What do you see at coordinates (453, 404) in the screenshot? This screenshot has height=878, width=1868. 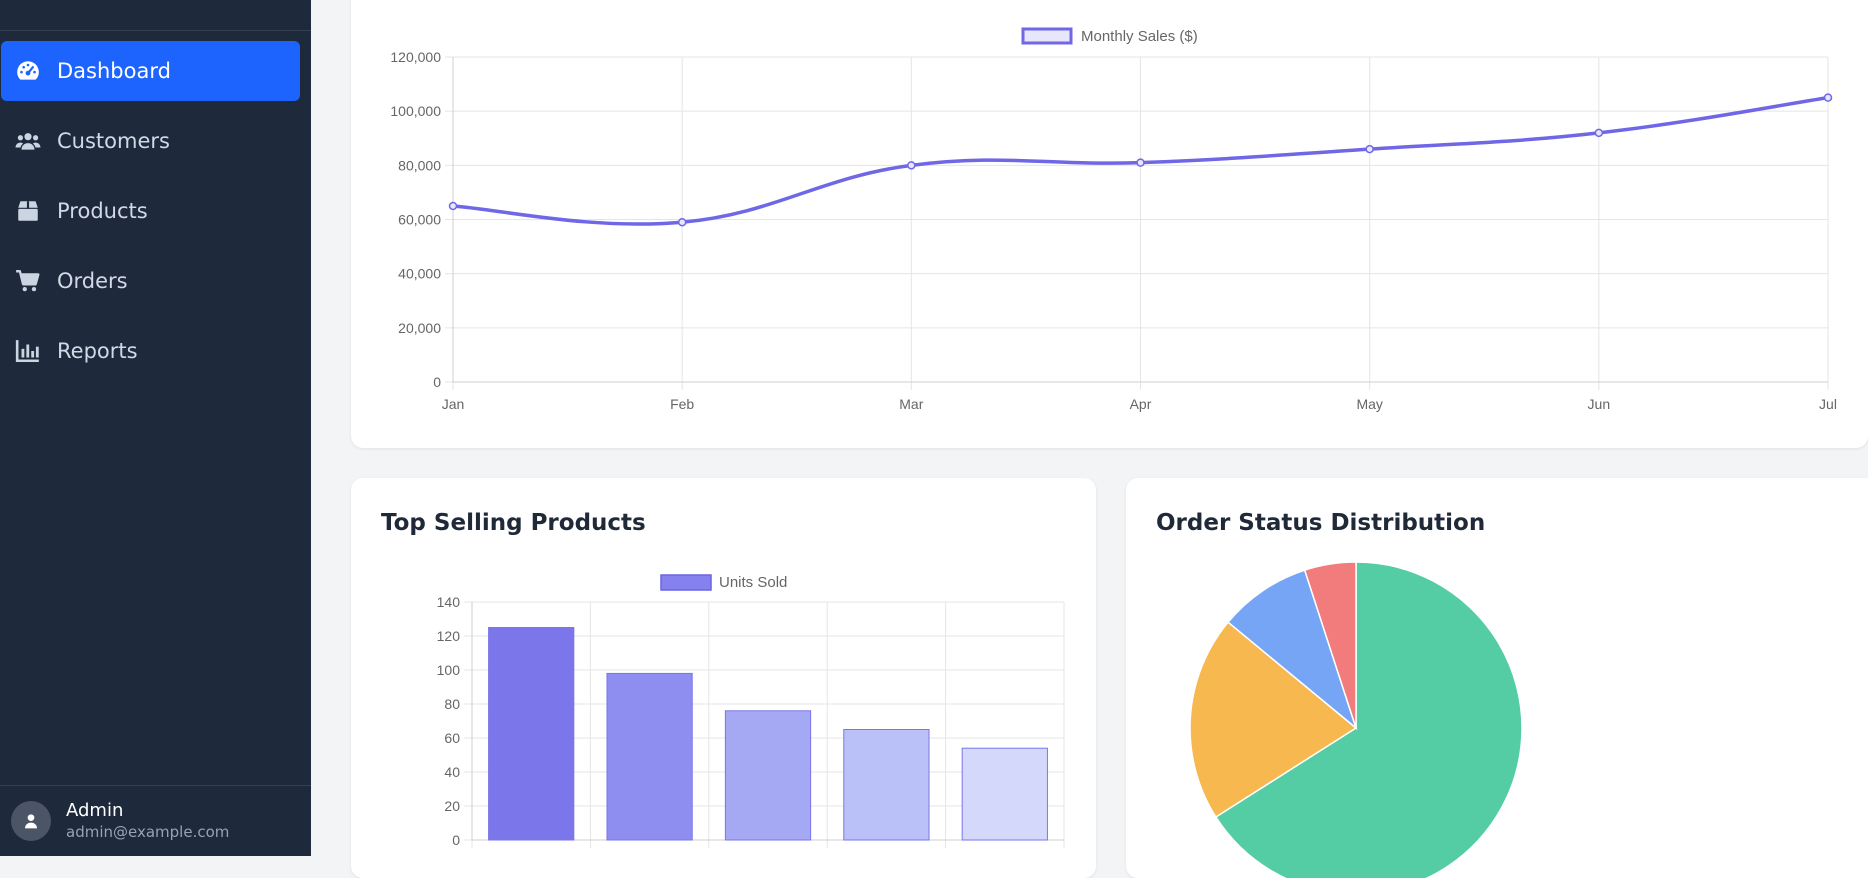 I see `x-tick-label: Jan` at bounding box center [453, 404].